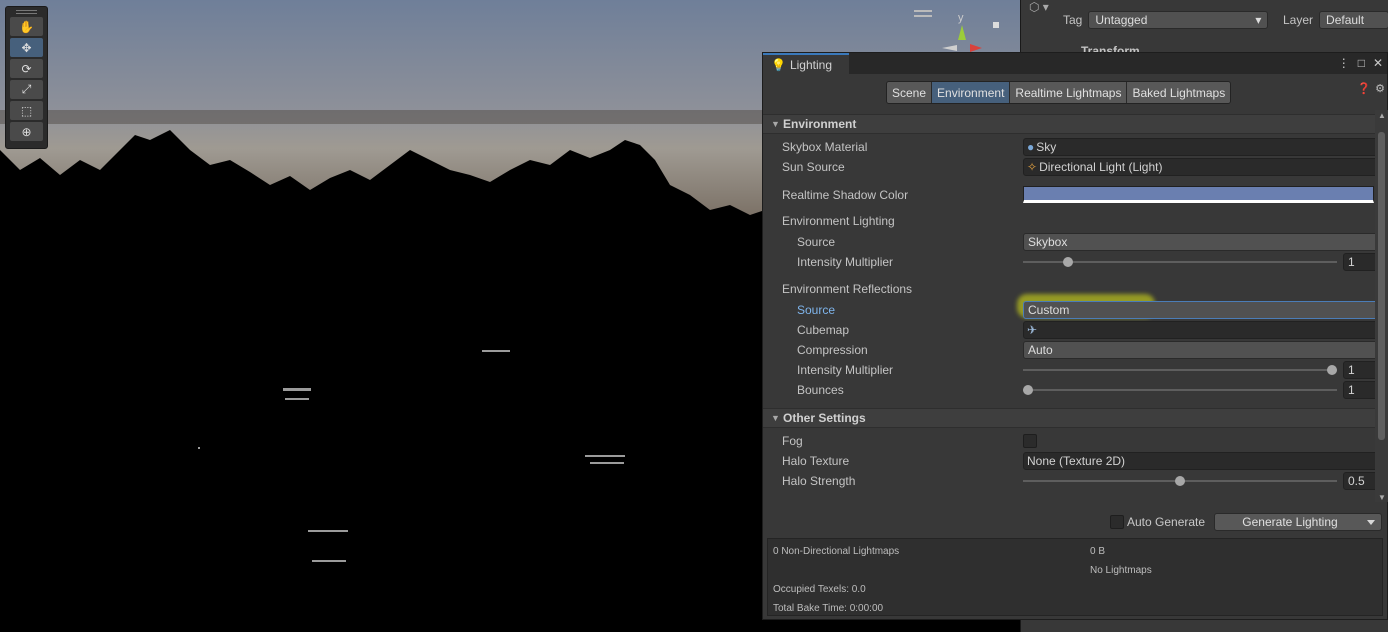  Describe the element at coordinates (1199, 167) in the screenshot. I see `sun-source-field: ✧ Directional Light (Light)` at that location.